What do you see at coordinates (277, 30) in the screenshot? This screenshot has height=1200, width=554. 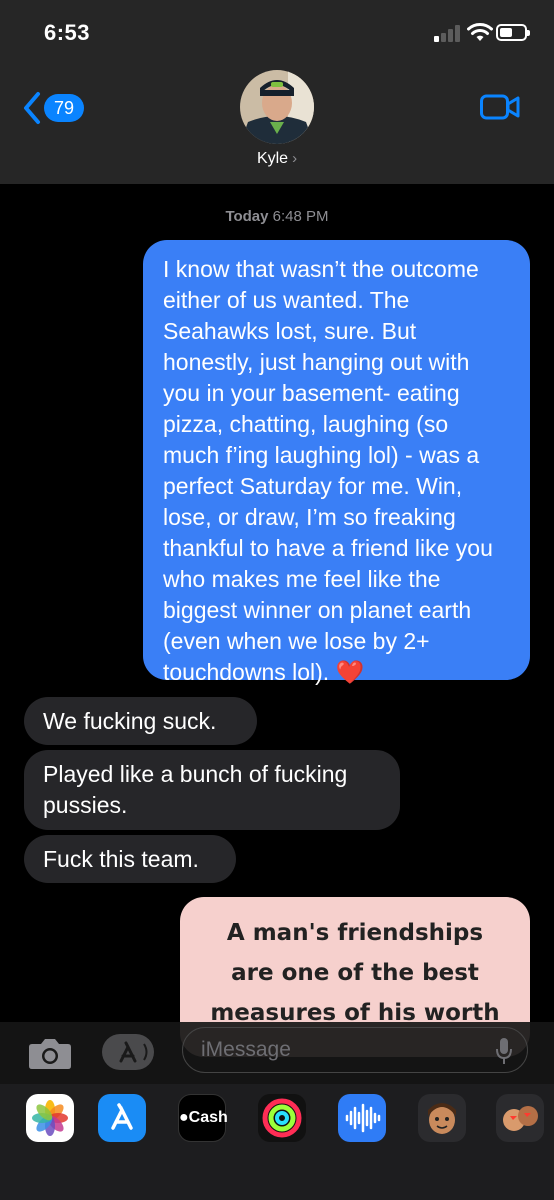 I see `status-bar: 6:53` at bounding box center [277, 30].